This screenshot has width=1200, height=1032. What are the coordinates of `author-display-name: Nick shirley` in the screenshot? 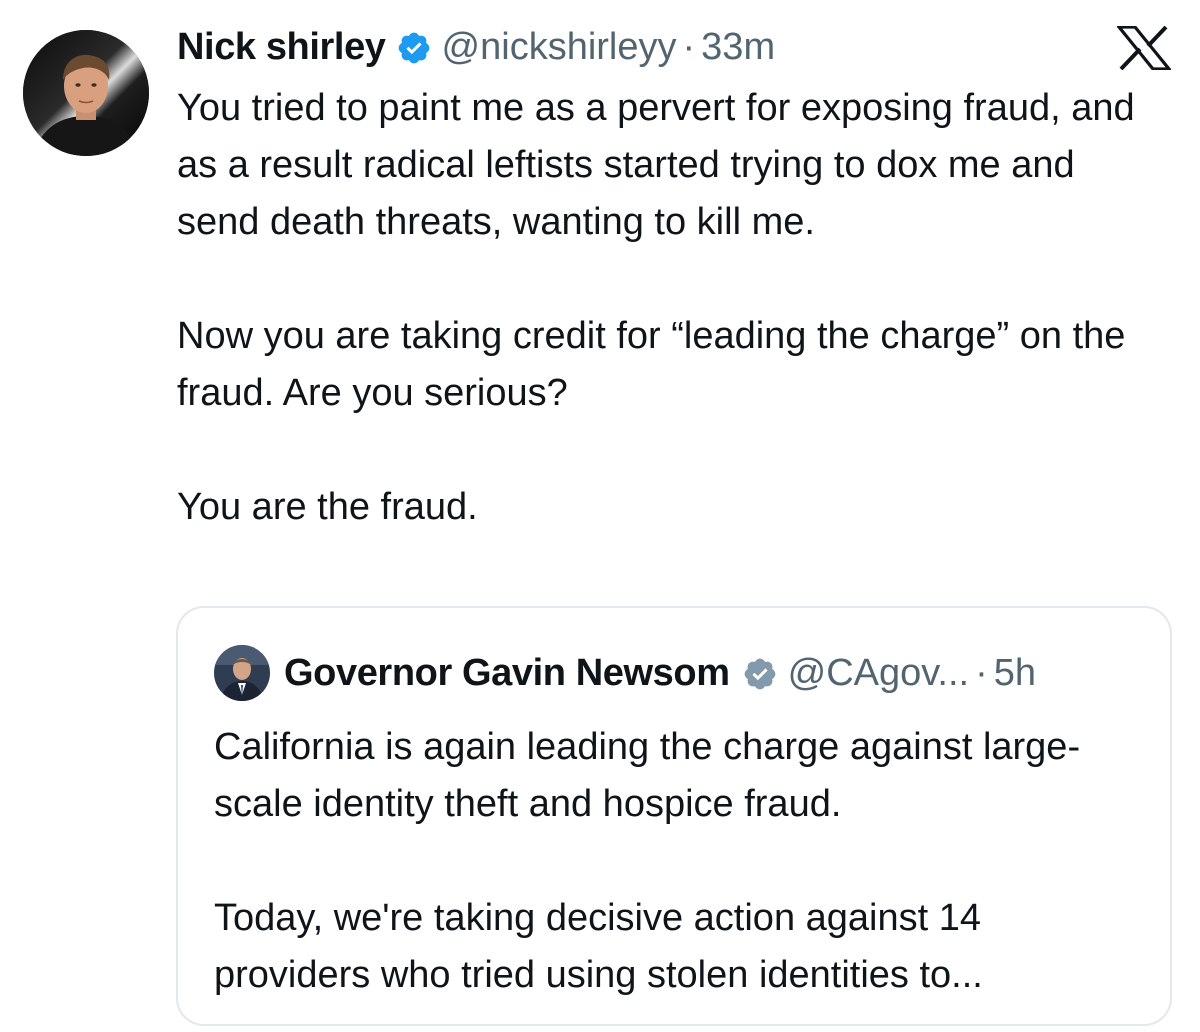 It's located at (281, 47).